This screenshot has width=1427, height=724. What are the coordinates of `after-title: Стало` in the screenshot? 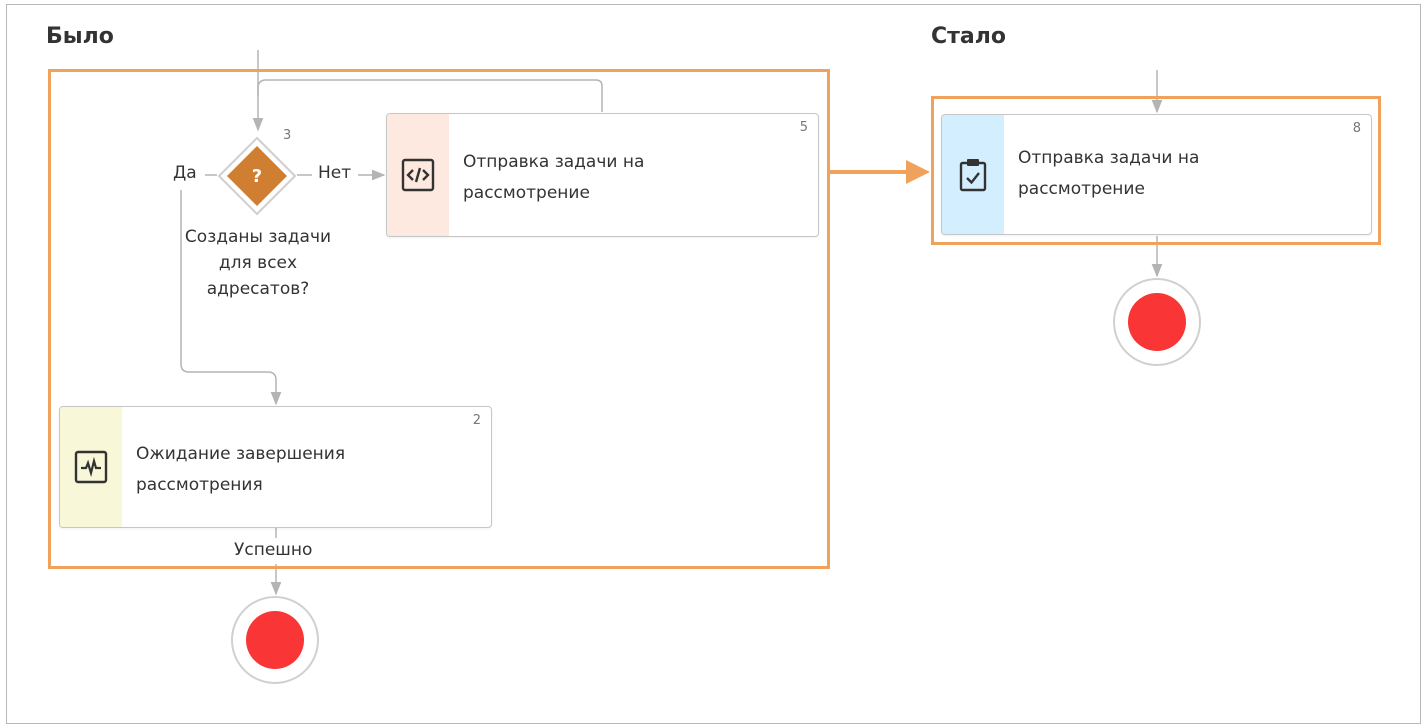 It's located at (968, 36).